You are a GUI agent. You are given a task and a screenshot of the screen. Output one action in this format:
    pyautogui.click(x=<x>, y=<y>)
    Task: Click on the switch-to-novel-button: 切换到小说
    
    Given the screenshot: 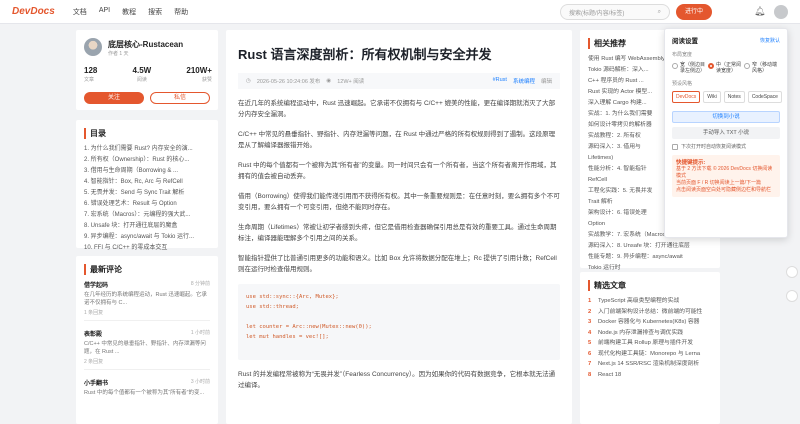 What is the action you would take?
    pyautogui.click(x=726, y=117)
    